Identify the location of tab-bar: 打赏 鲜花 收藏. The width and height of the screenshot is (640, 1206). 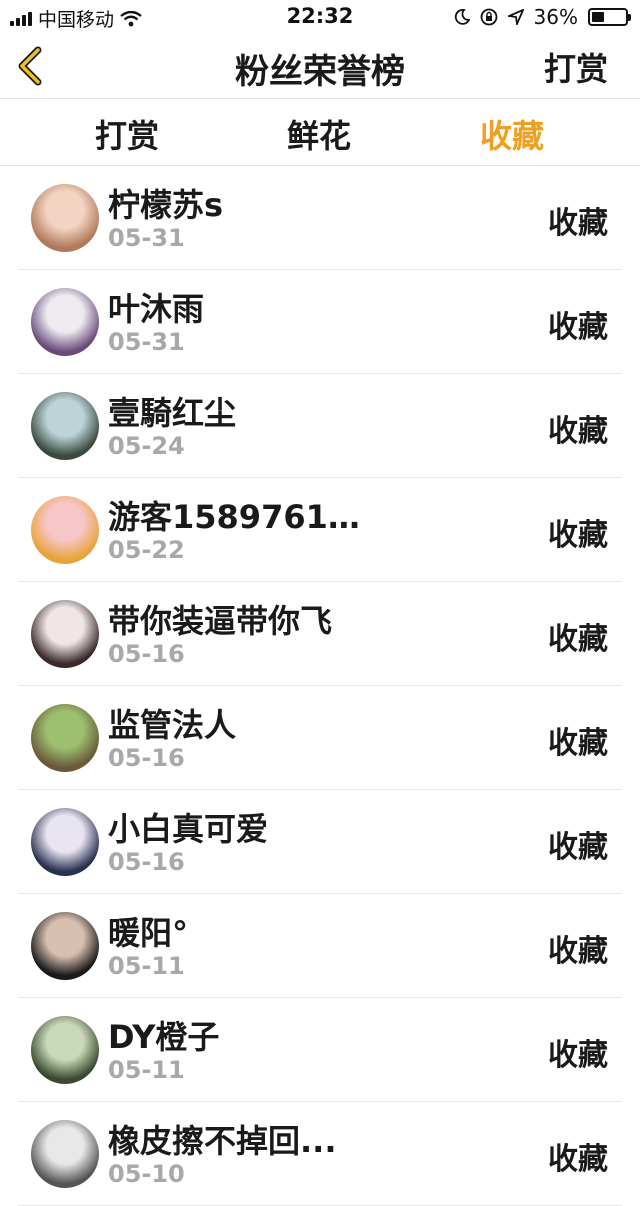
(320, 132).